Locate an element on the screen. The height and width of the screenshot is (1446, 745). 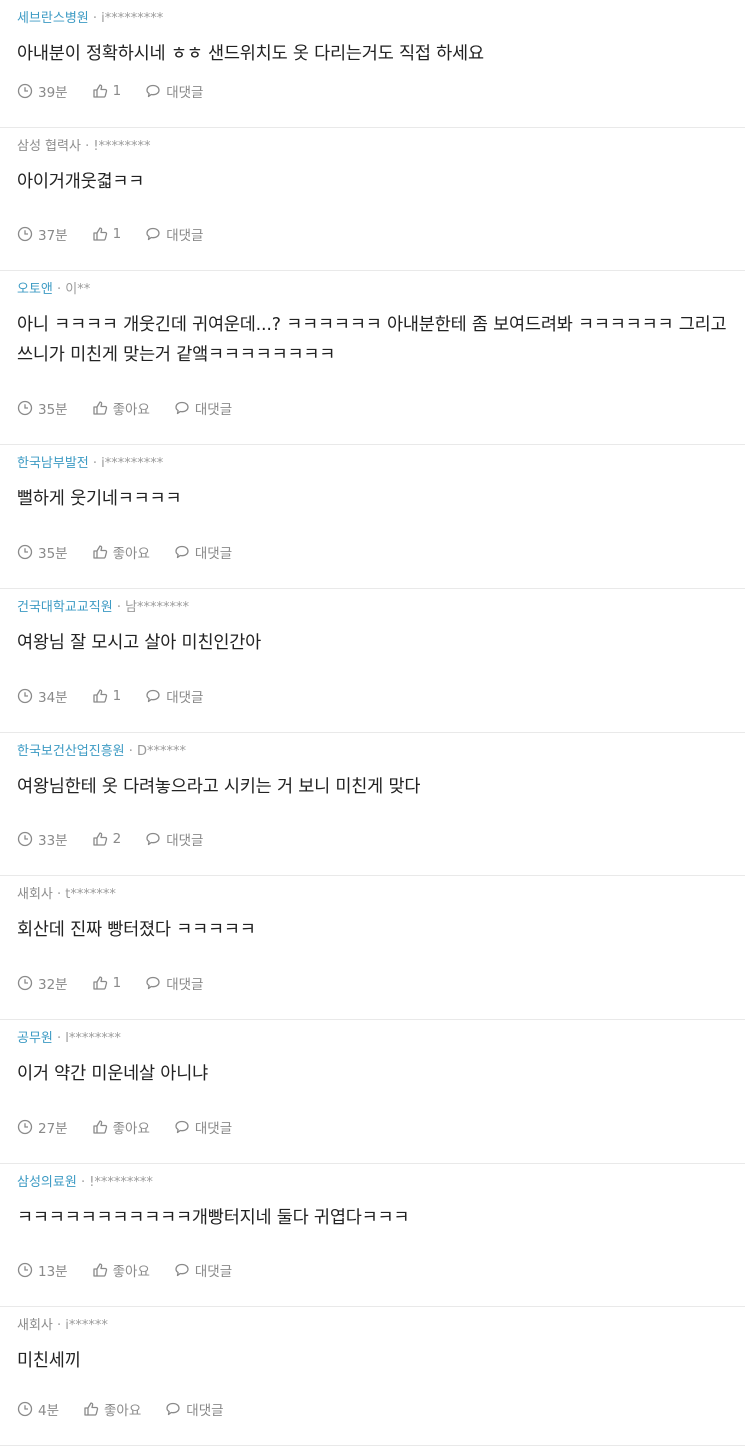
comment-meta: 공무원 · l******** is located at coordinates (372, 1039).